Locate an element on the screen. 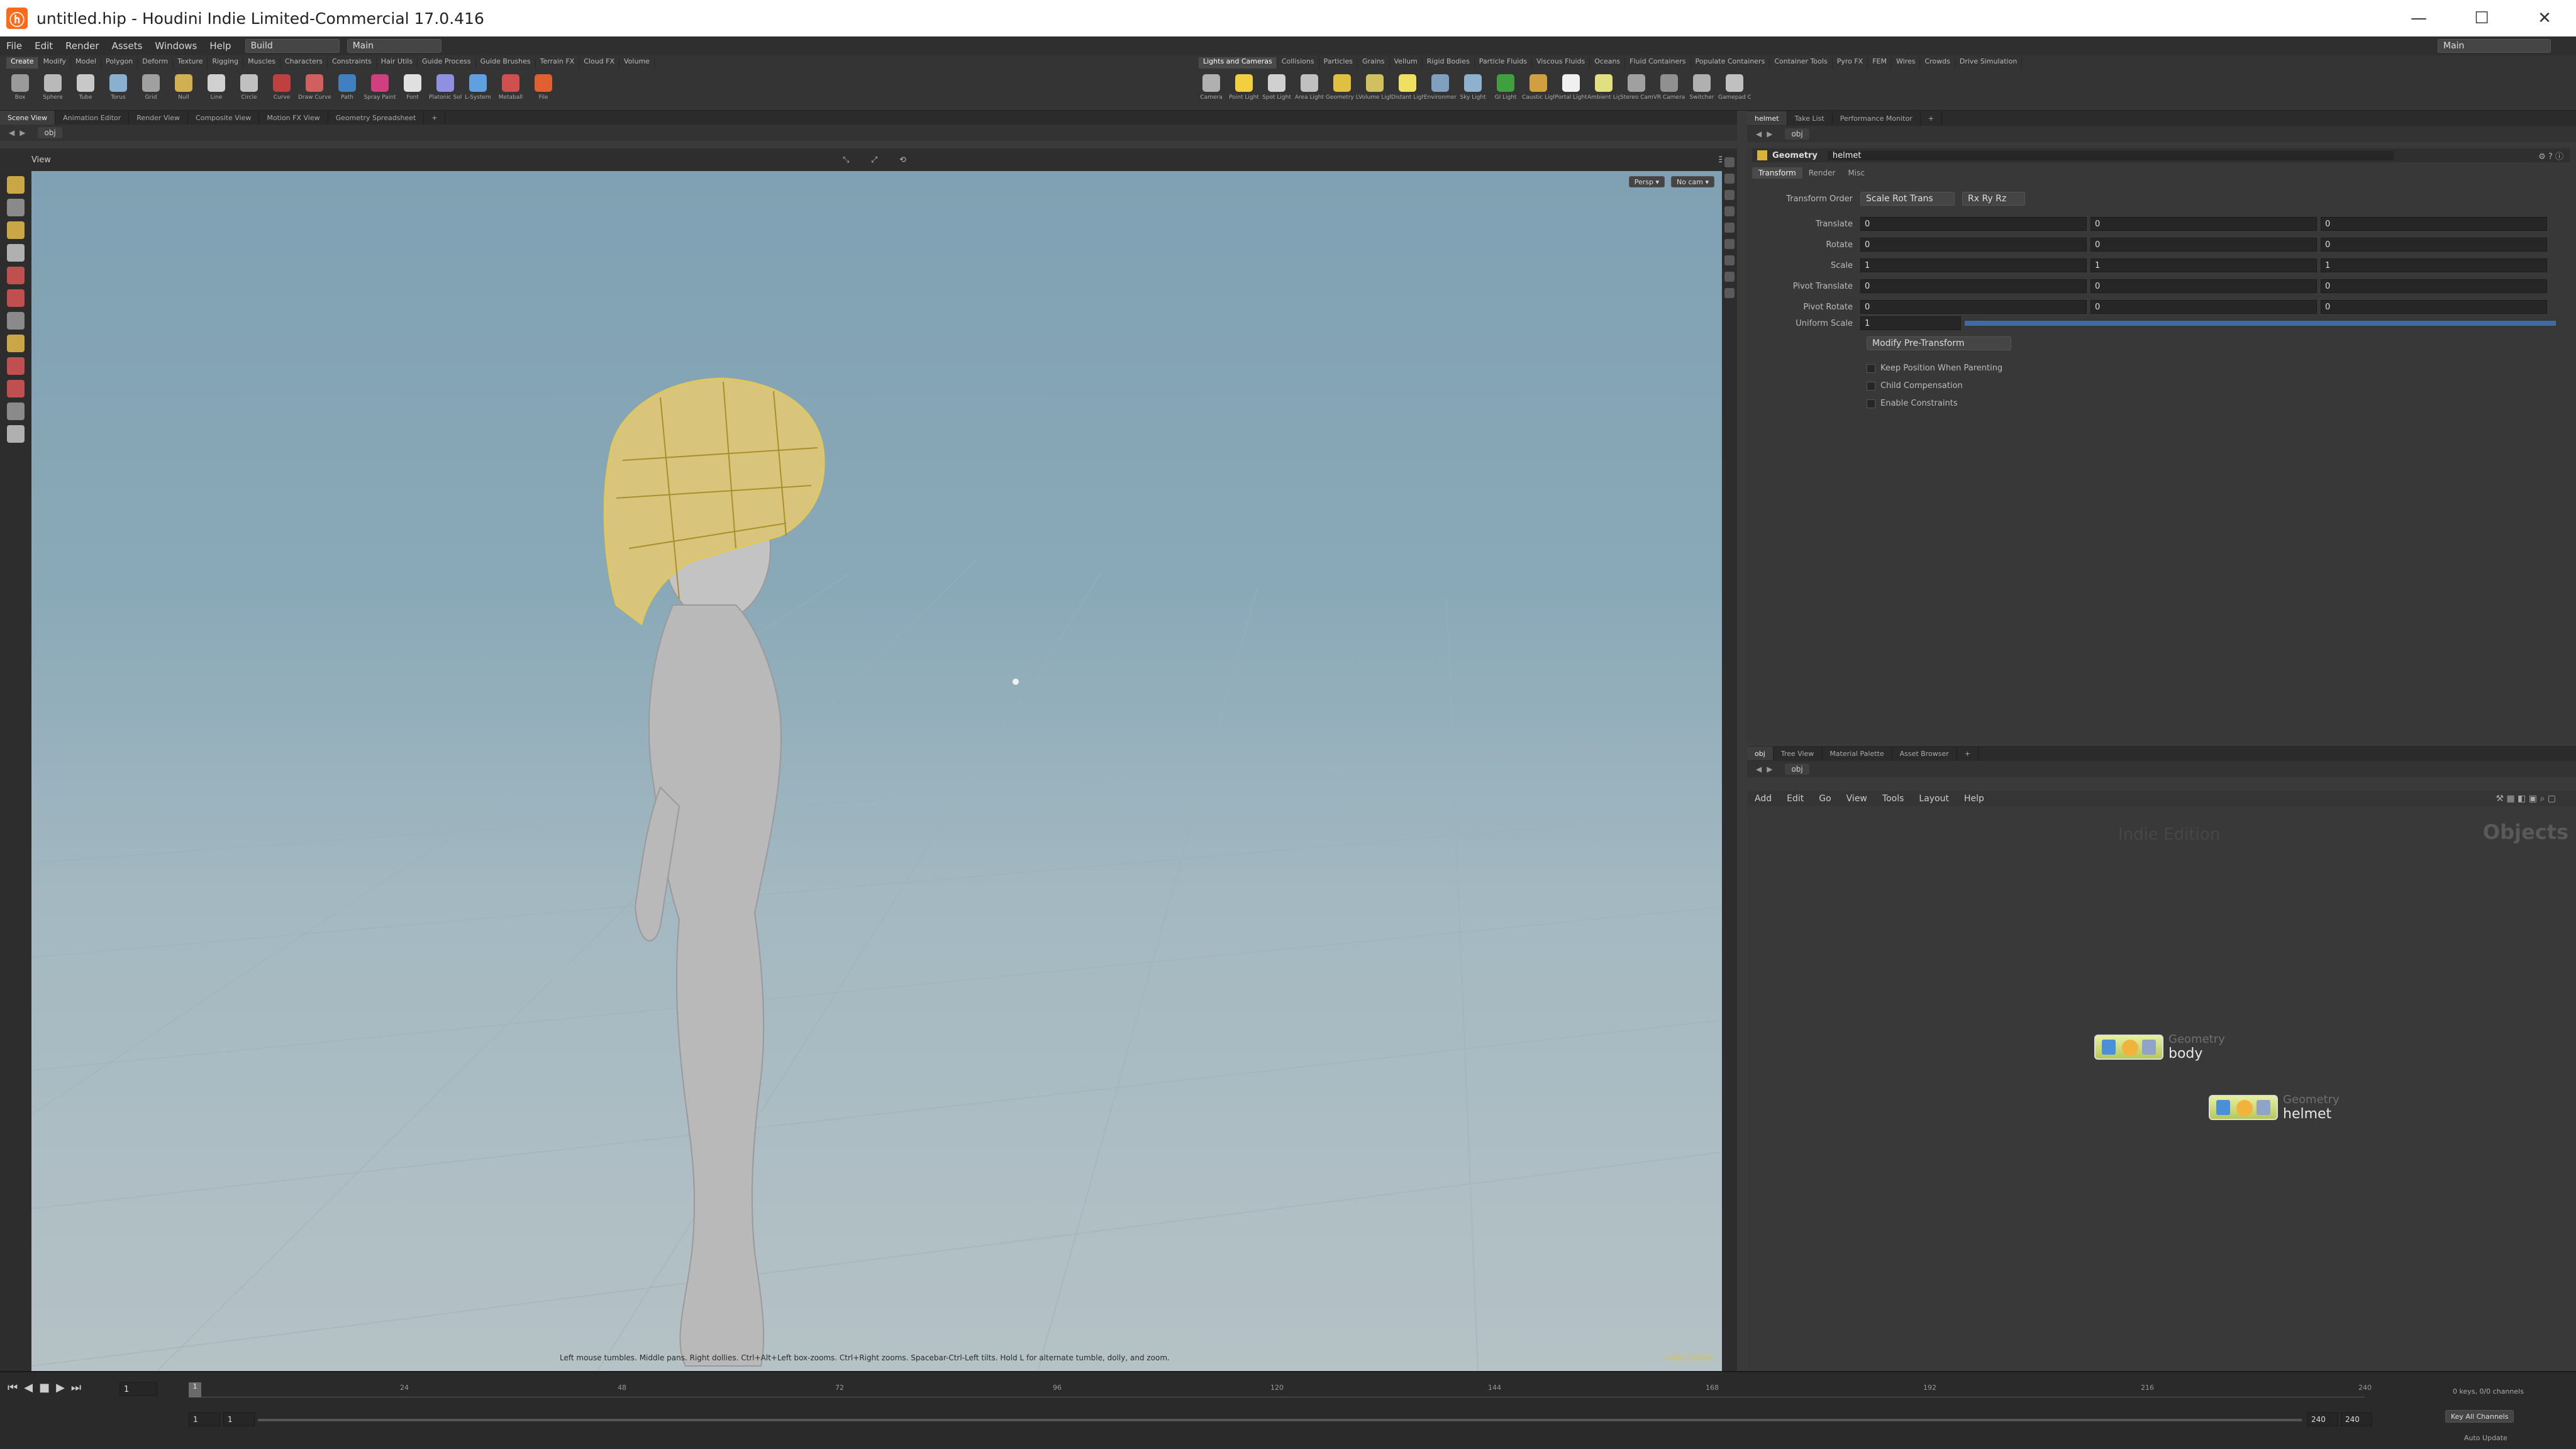 The height and width of the screenshot is (1449, 2576). shelf-tab: Guide Process is located at coordinates (447, 63).